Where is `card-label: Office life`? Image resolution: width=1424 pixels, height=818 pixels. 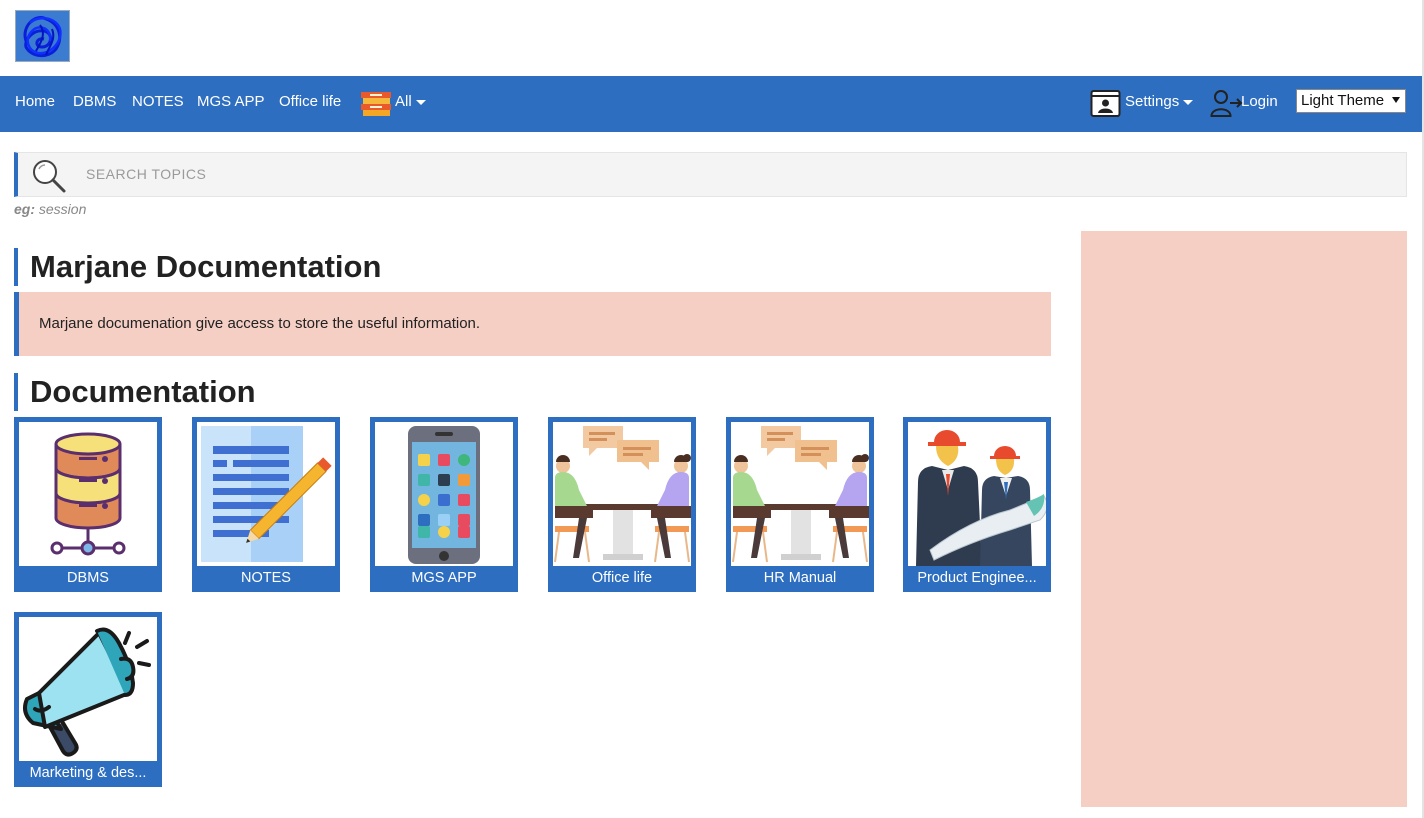
card-label: Office life is located at coordinates (622, 578).